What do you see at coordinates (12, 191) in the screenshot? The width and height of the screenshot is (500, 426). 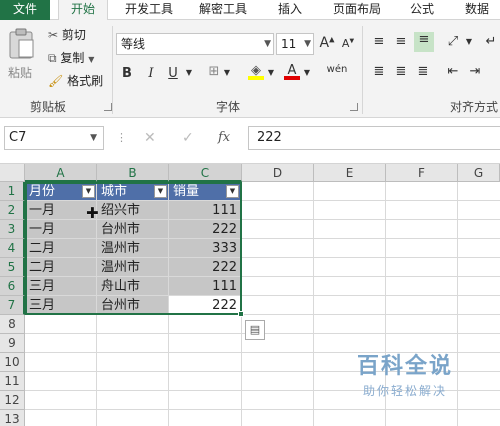 I see `row-header-1: 1` at bounding box center [12, 191].